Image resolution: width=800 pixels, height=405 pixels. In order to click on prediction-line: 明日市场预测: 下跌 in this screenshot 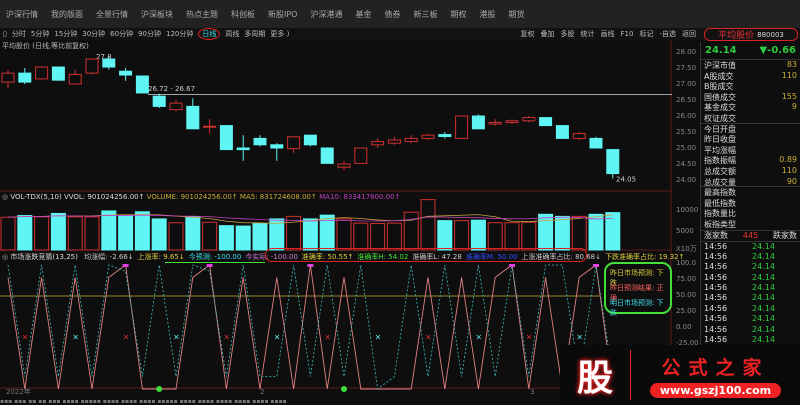, I will do `click(637, 308)`.